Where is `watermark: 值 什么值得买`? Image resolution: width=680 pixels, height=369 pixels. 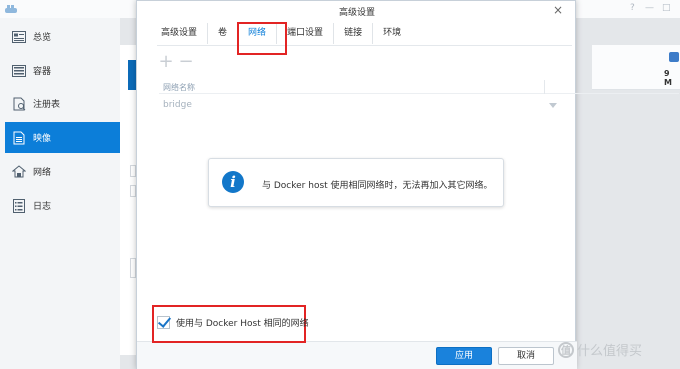 watermark: 值 什么值得买 is located at coordinates (600, 349).